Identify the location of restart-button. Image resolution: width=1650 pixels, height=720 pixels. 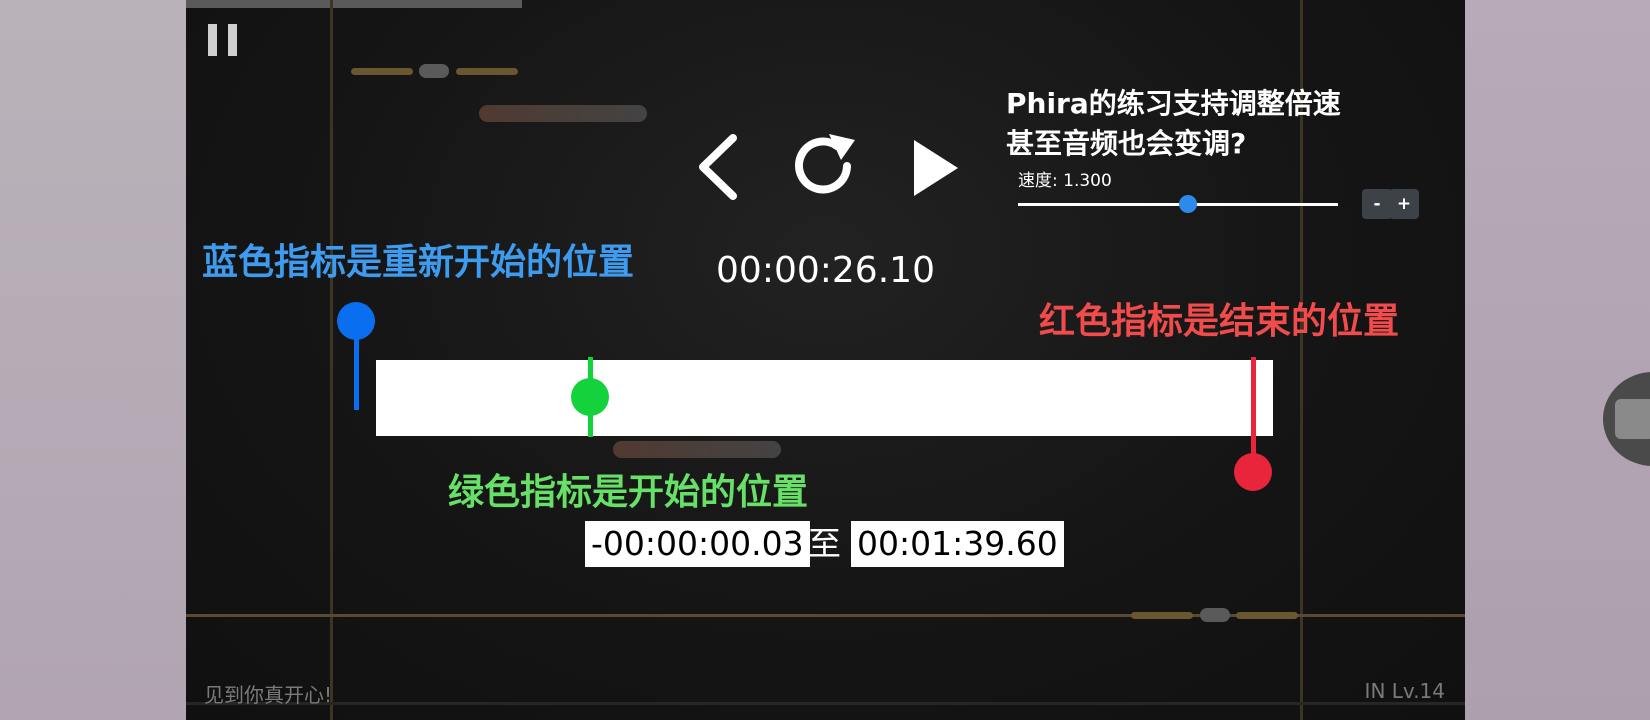
(825, 166).